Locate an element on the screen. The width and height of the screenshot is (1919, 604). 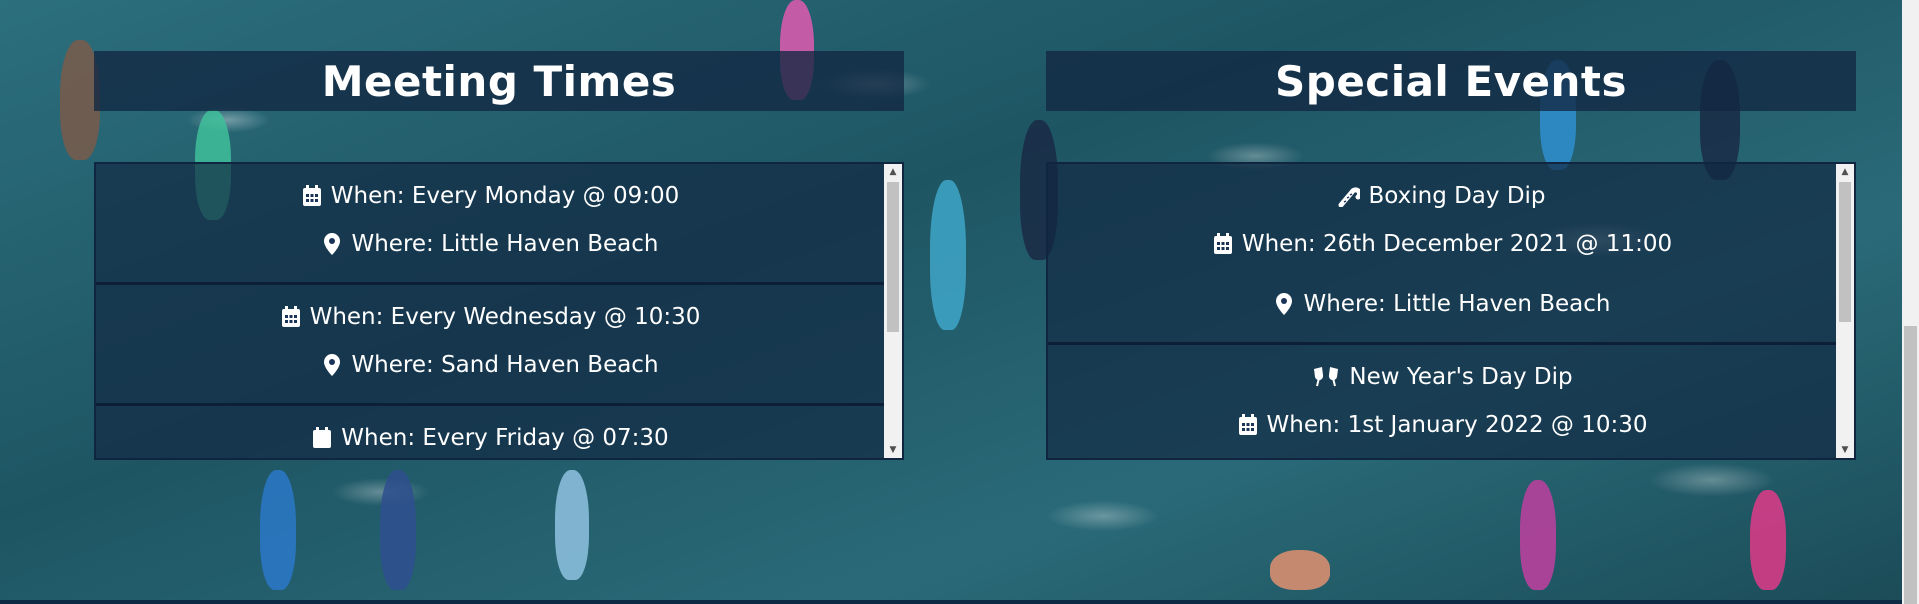
meeting-when: When: Every Friday @ 07:30 is located at coordinates (505, 438).